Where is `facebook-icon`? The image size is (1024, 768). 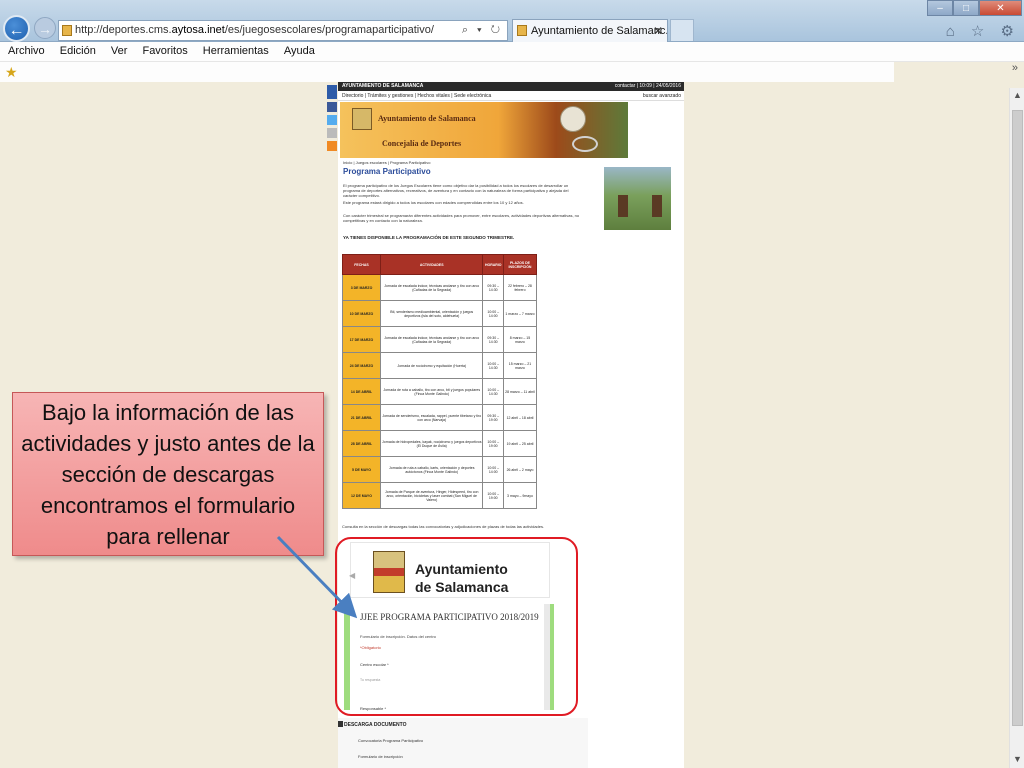 facebook-icon is located at coordinates (332, 107).